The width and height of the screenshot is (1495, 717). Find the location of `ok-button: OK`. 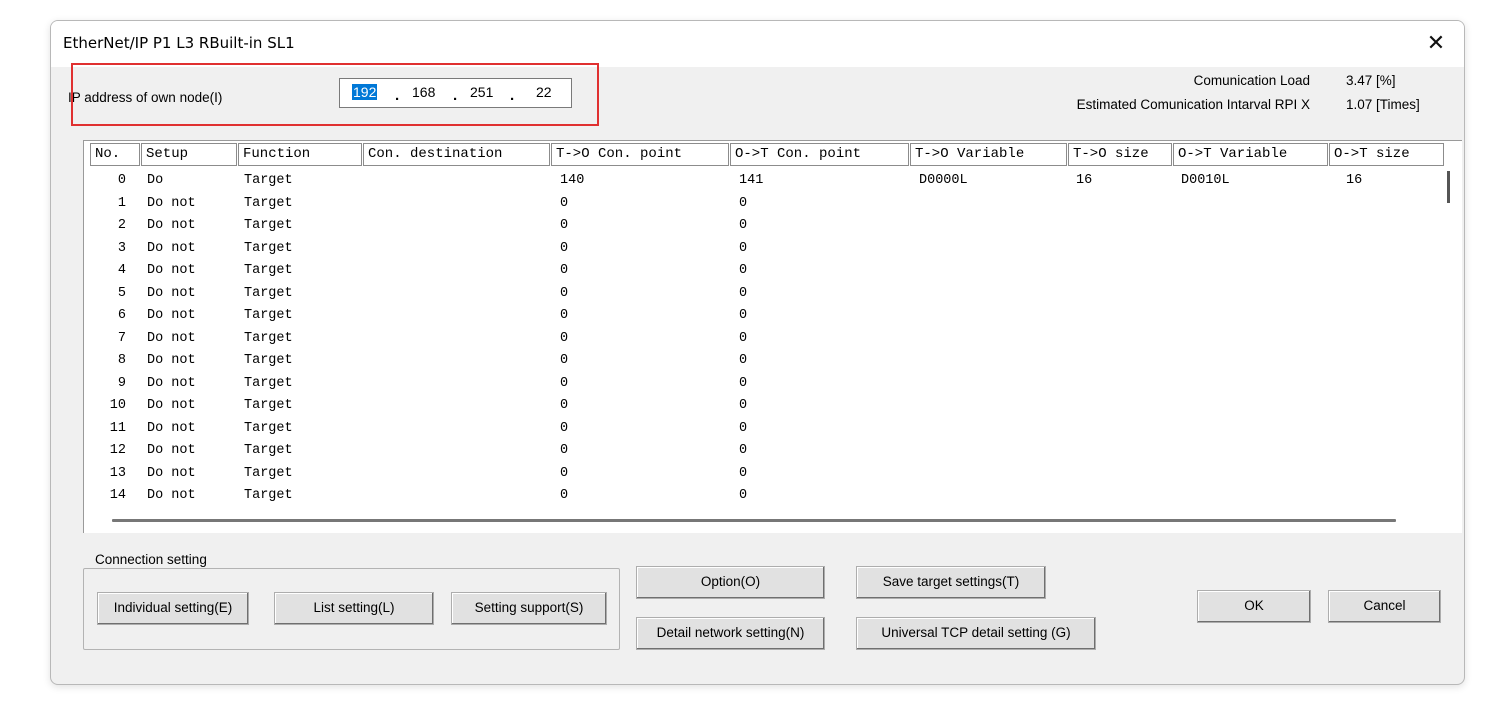

ok-button: OK is located at coordinates (1254, 606).